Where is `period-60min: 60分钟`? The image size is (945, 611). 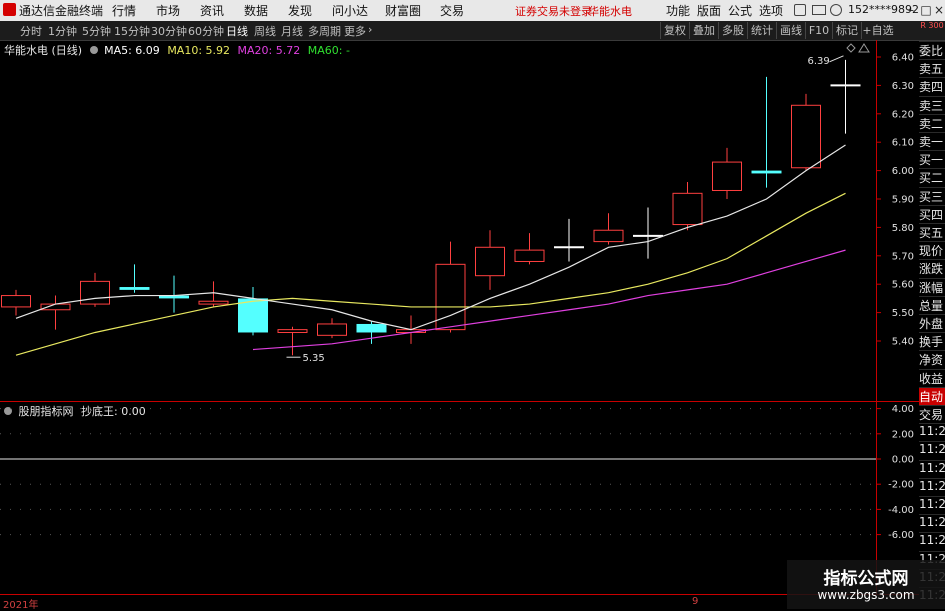
period-60min: 60分钟 is located at coordinates (206, 31).